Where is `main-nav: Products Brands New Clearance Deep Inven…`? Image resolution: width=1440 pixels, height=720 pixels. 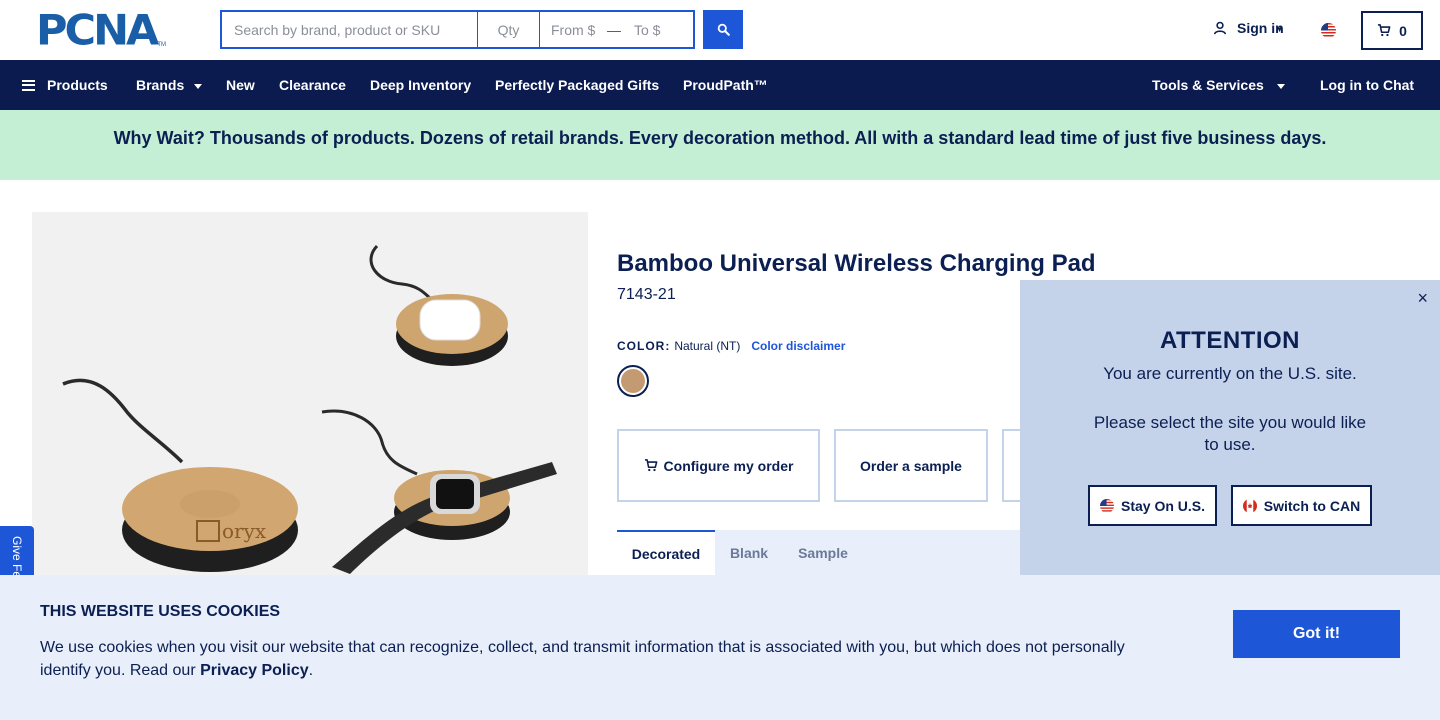 main-nav: Products Brands New Clearance Deep Inven… is located at coordinates (720, 85).